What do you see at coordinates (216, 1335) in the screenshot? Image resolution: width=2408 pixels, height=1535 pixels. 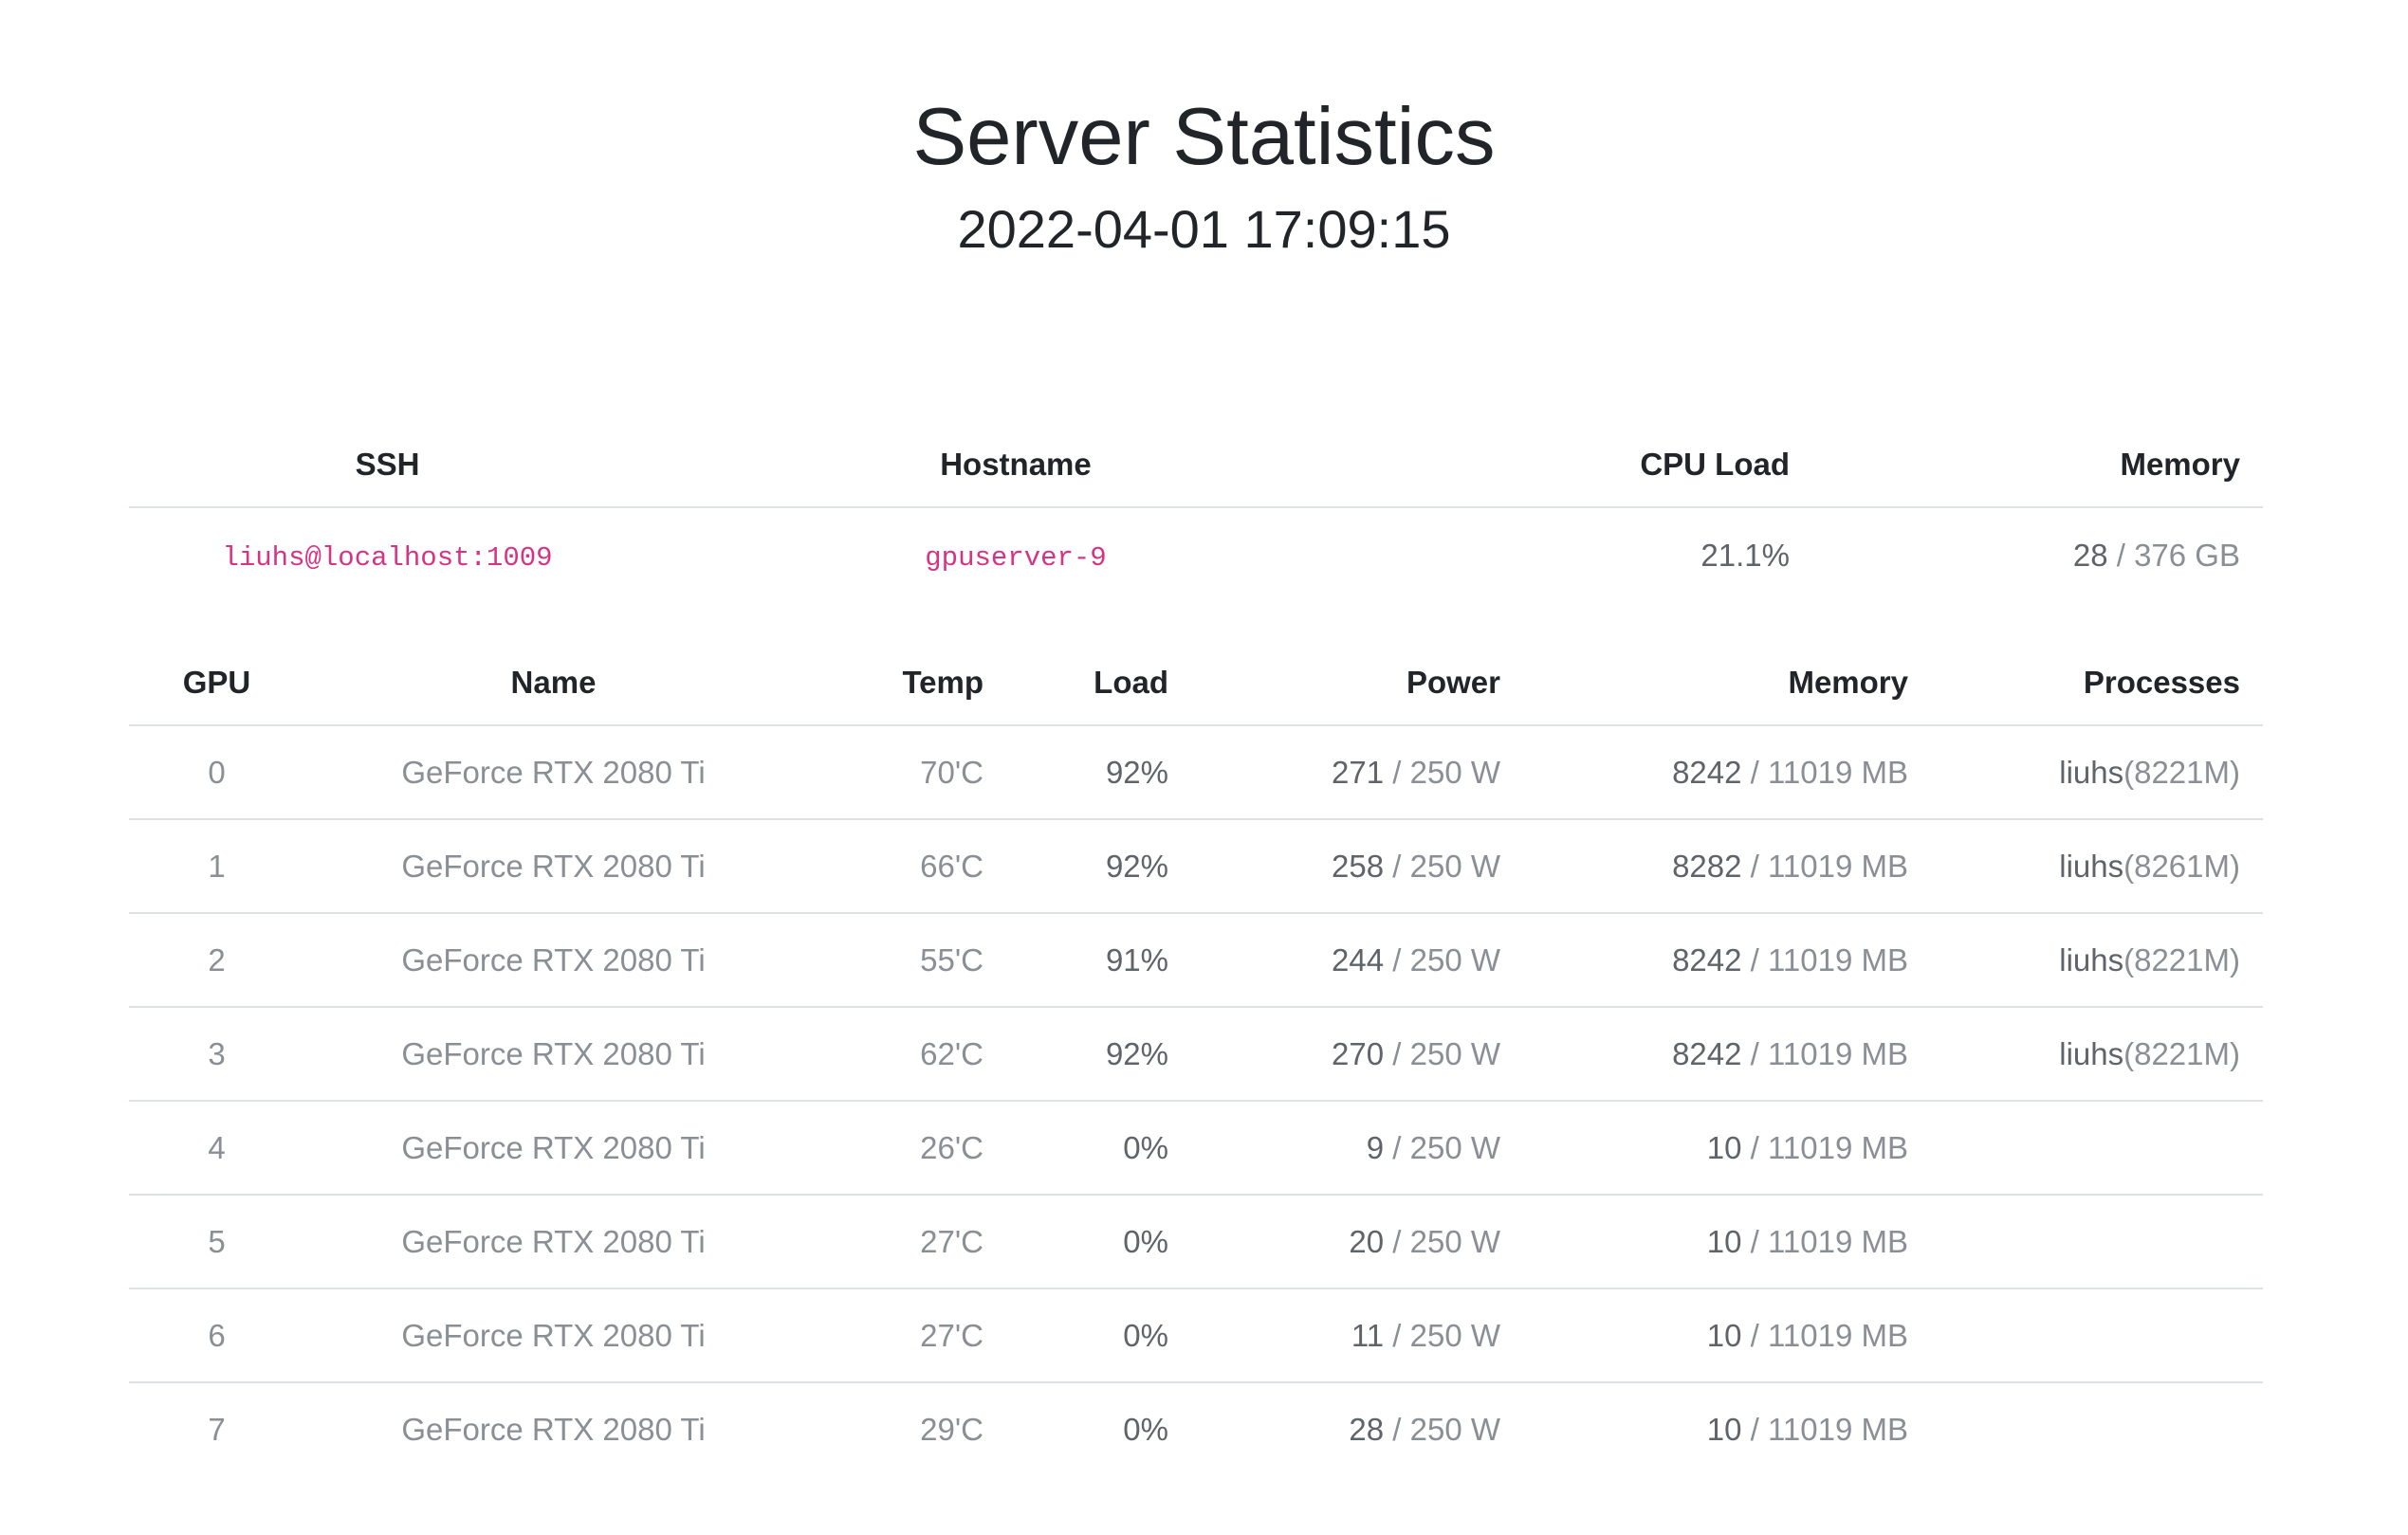 I see `gpu-index: 6` at bounding box center [216, 1335].